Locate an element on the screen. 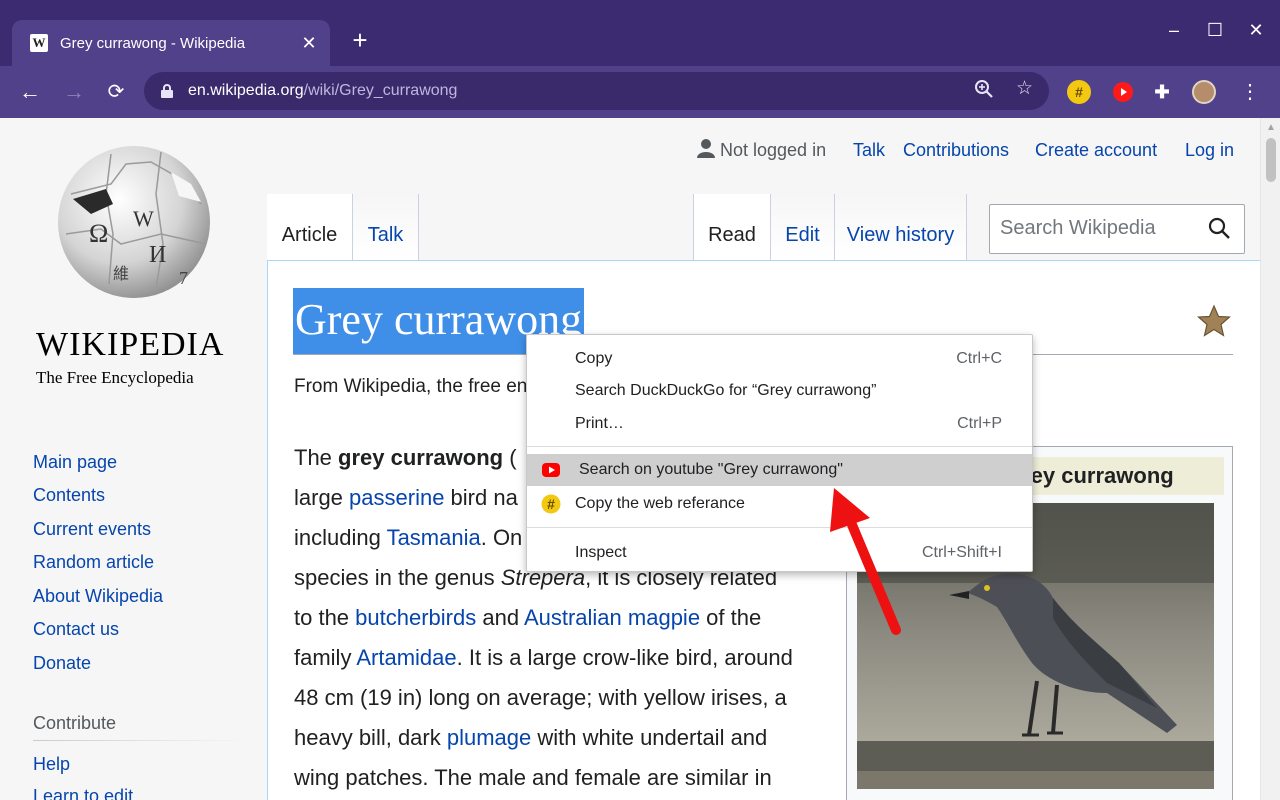 This screenshot has height=800, width=1280. url-host: en.wikipedia.org is located at coordinates (246, 90).